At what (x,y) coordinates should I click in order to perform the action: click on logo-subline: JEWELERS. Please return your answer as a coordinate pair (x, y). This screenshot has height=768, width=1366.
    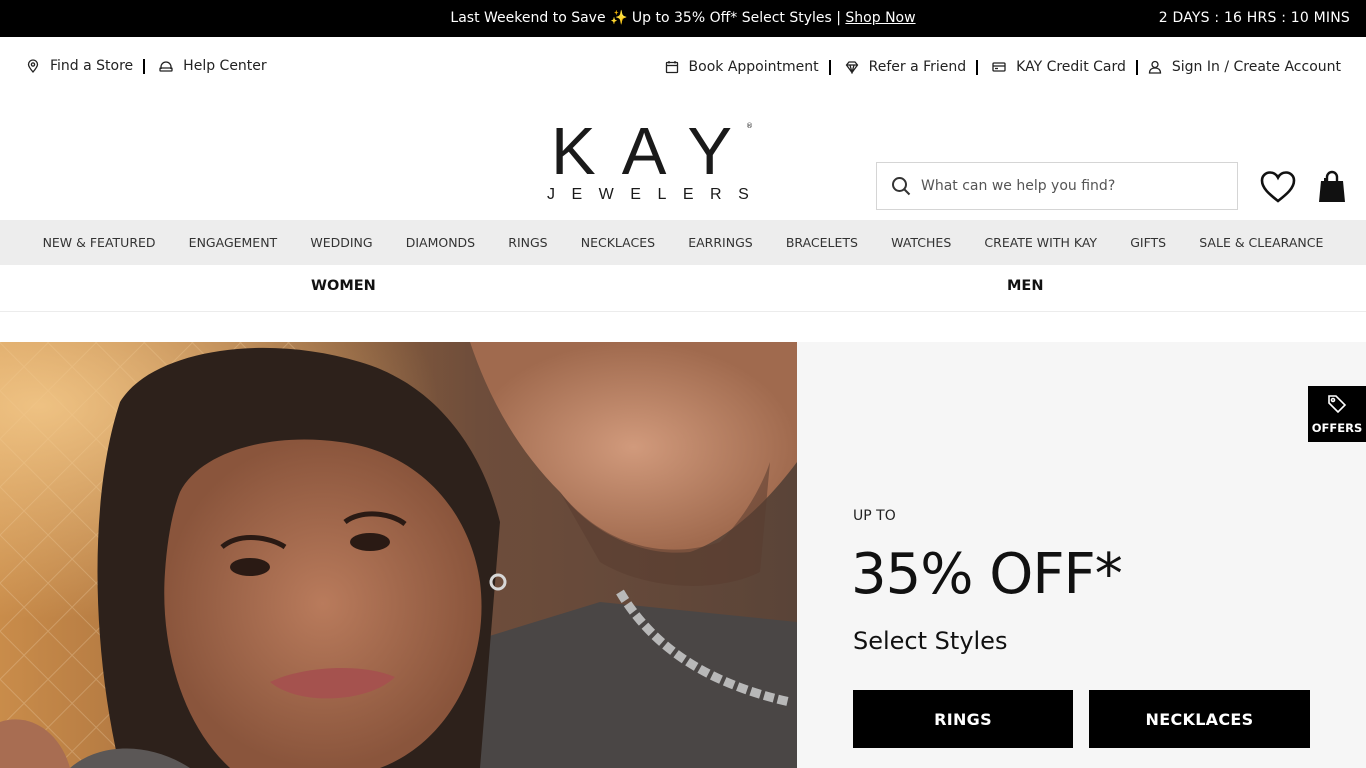
    Looking at the image, I should click on (656, 194).